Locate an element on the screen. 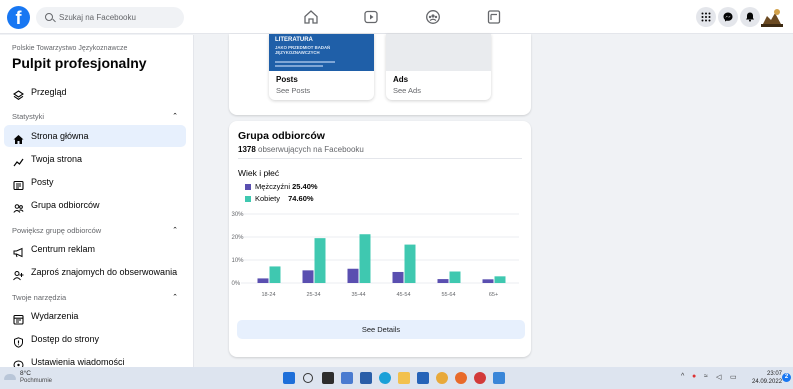  chrome-icon is located at coordinates (442, 378).